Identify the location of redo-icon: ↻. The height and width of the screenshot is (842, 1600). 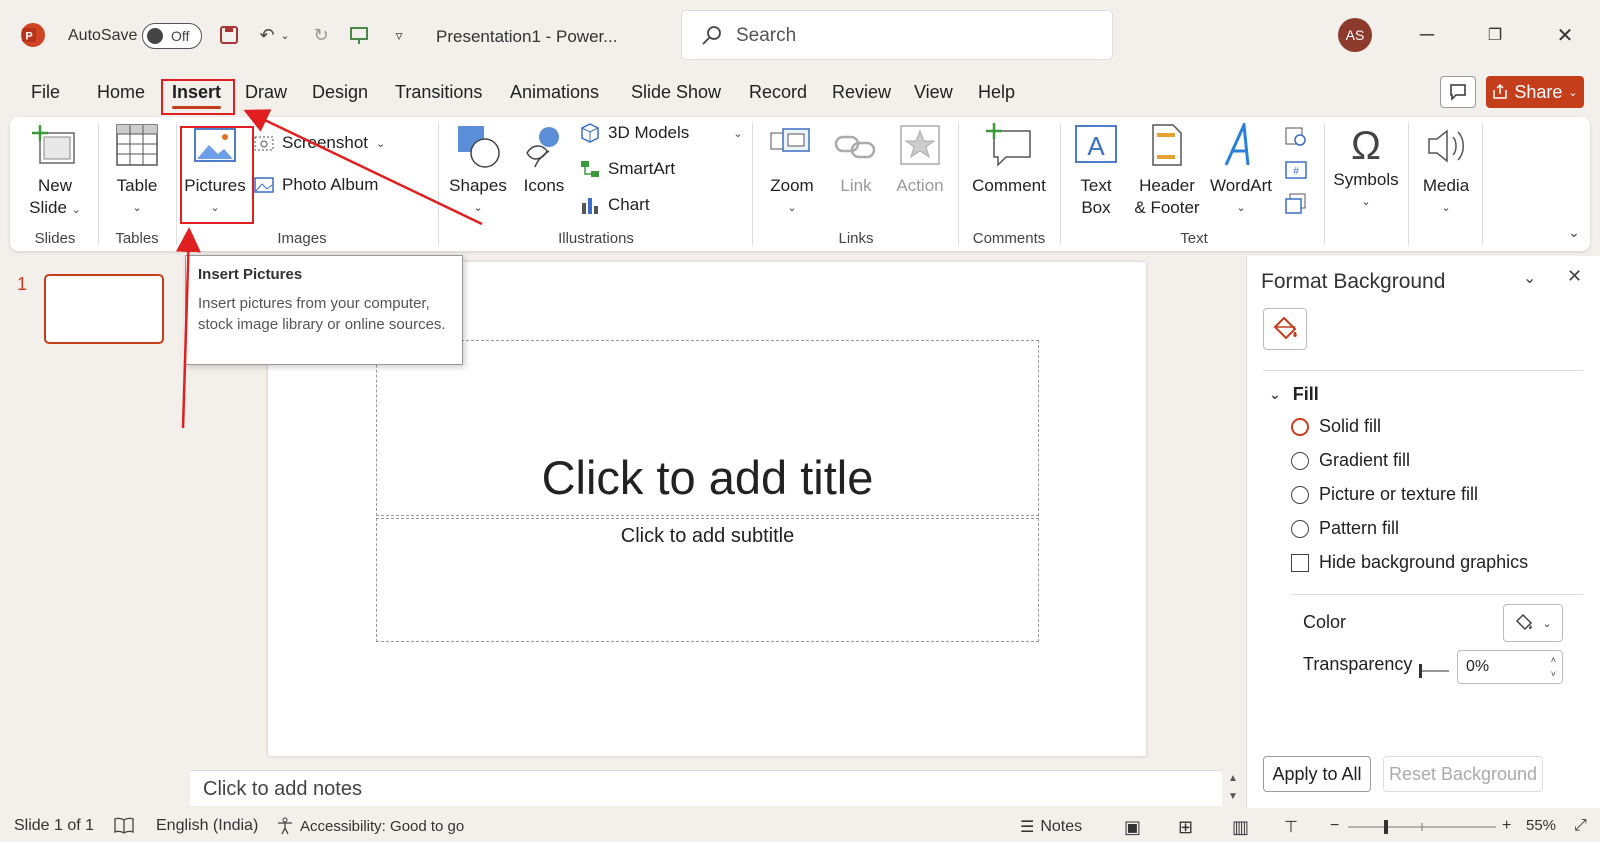
(321, 35).